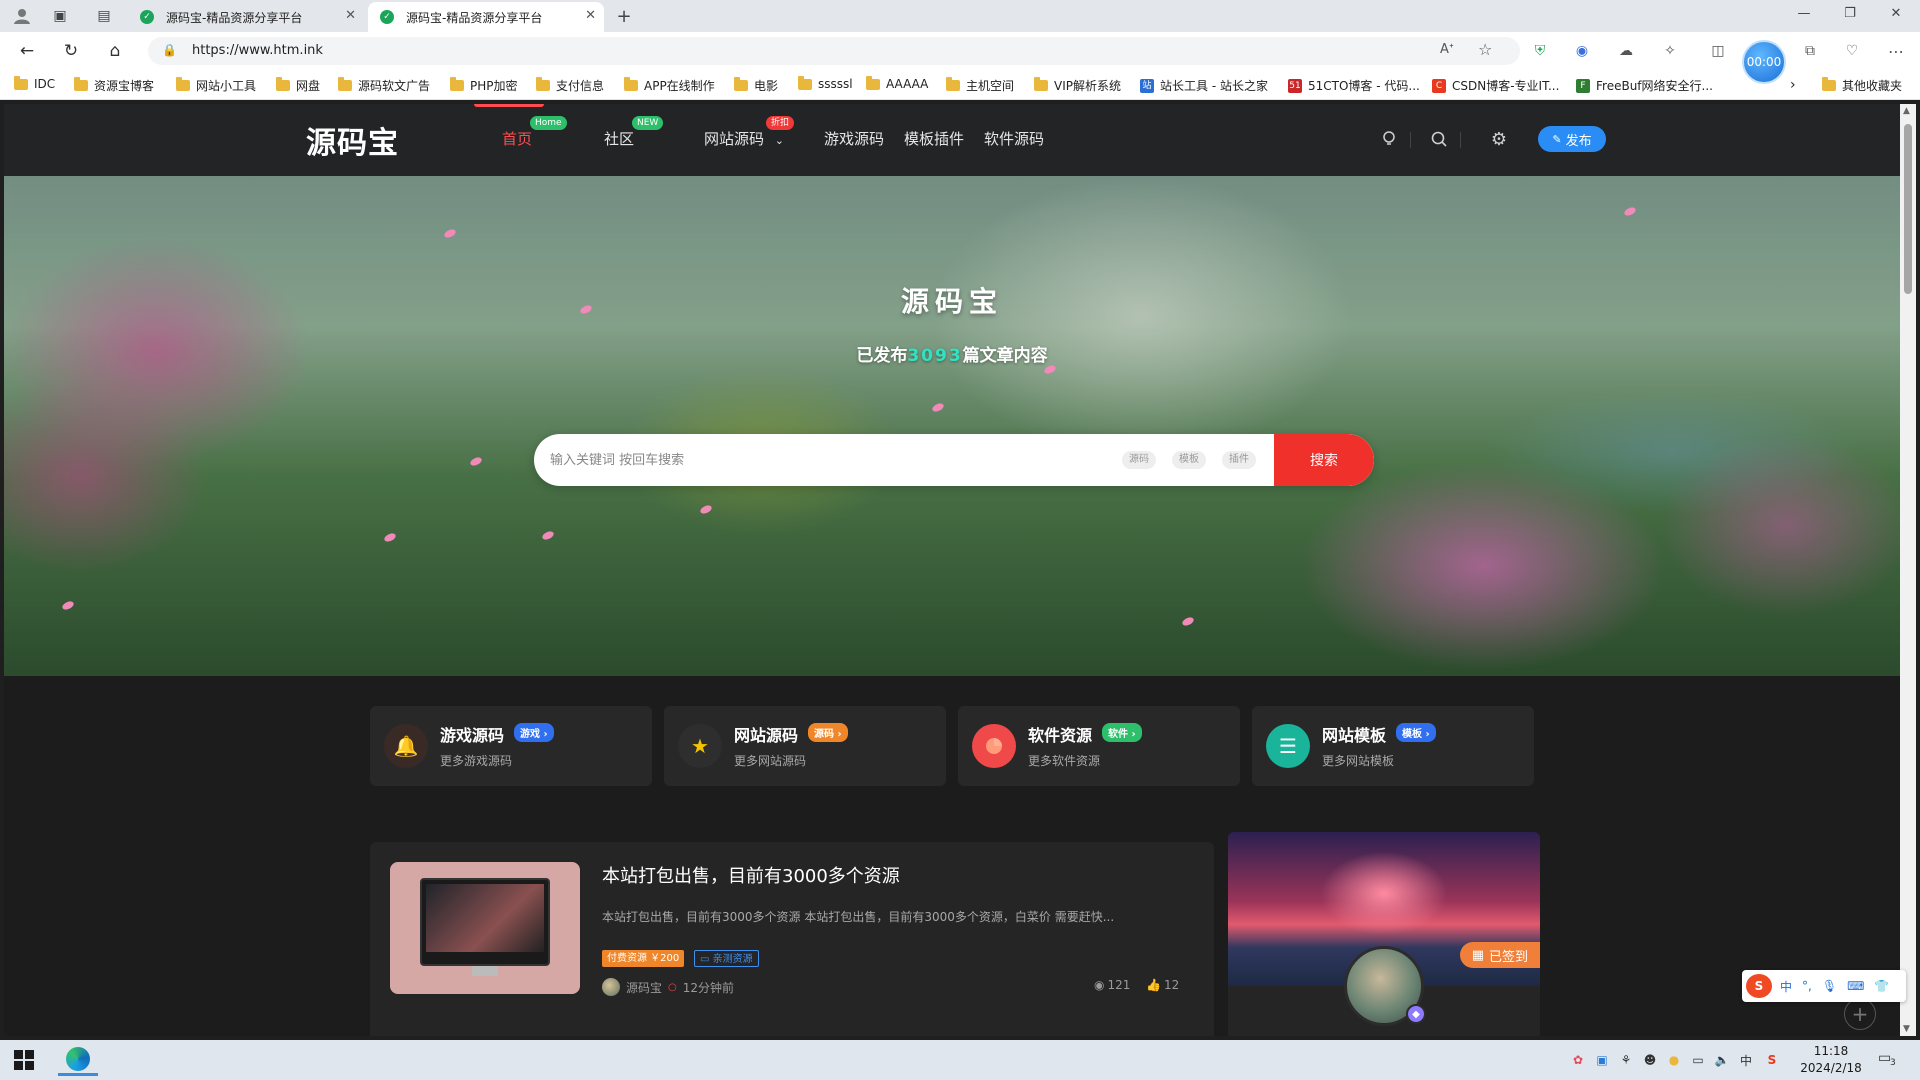 Image resolution: width=1920 pixels, height=1080 pixels. I want to click on page-scrollbar: ▲ ▼, so click(1908, 570).